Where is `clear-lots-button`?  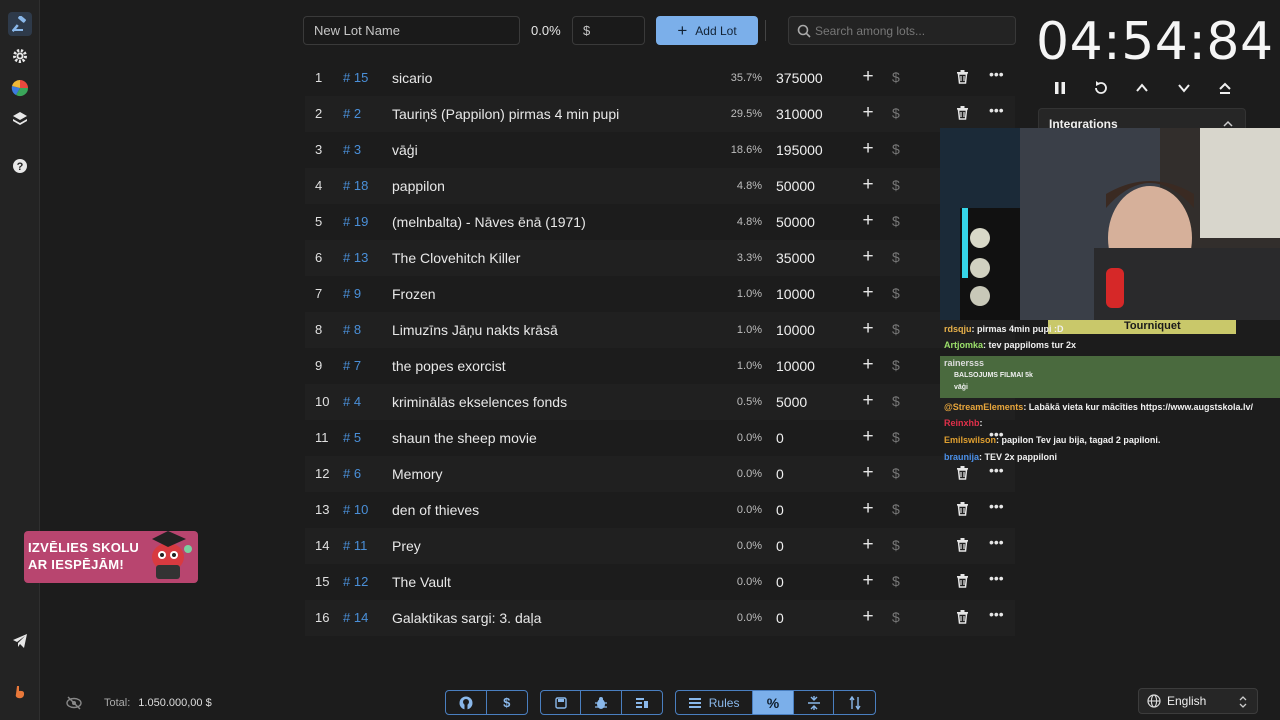 clear-lots-button is located at coordinates (642, 702).